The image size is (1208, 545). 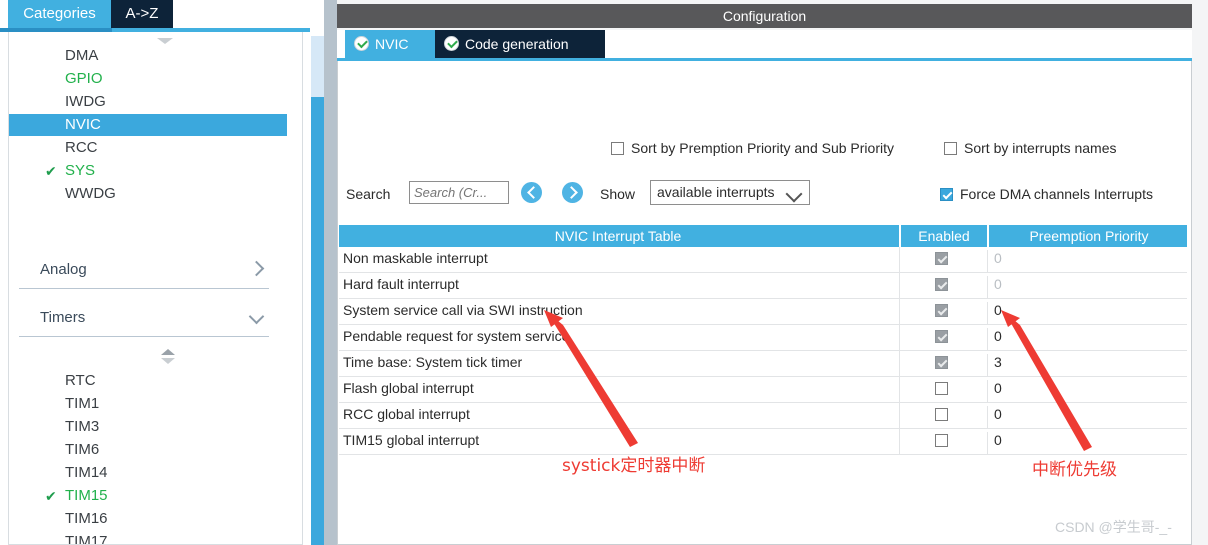 What do you see at coordinates (764, 44) in the screenshot?
I see `configuration-tabs: NVIC Code generation` at bounding box center [764, 44].